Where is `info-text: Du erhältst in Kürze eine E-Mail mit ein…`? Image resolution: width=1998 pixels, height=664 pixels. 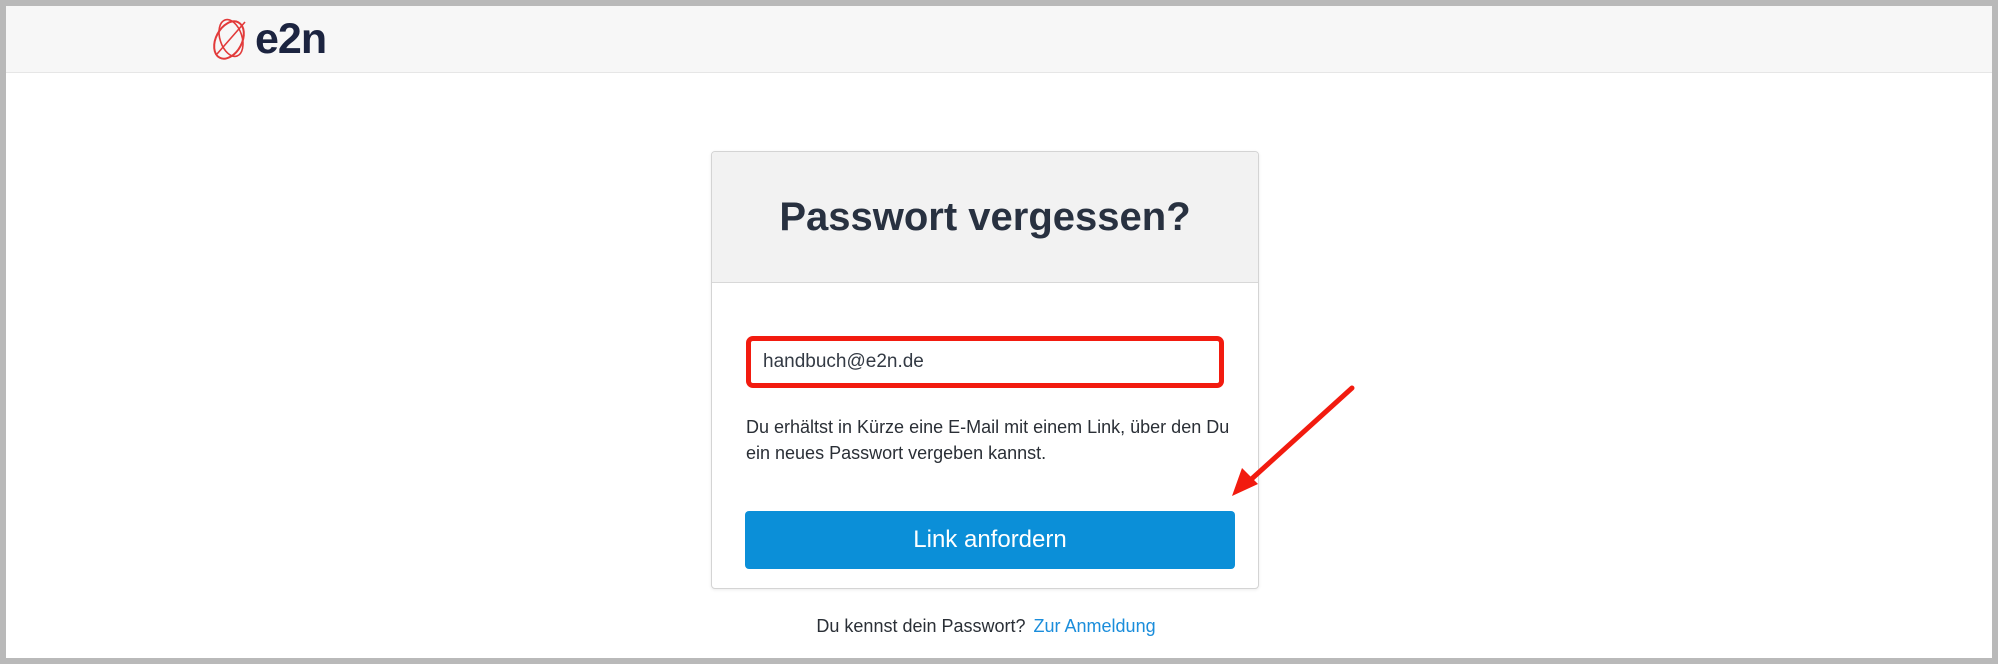 info-text: Du erhältst in Kürze eine E-Mail mit ein… is located at coordinates (988, 440).